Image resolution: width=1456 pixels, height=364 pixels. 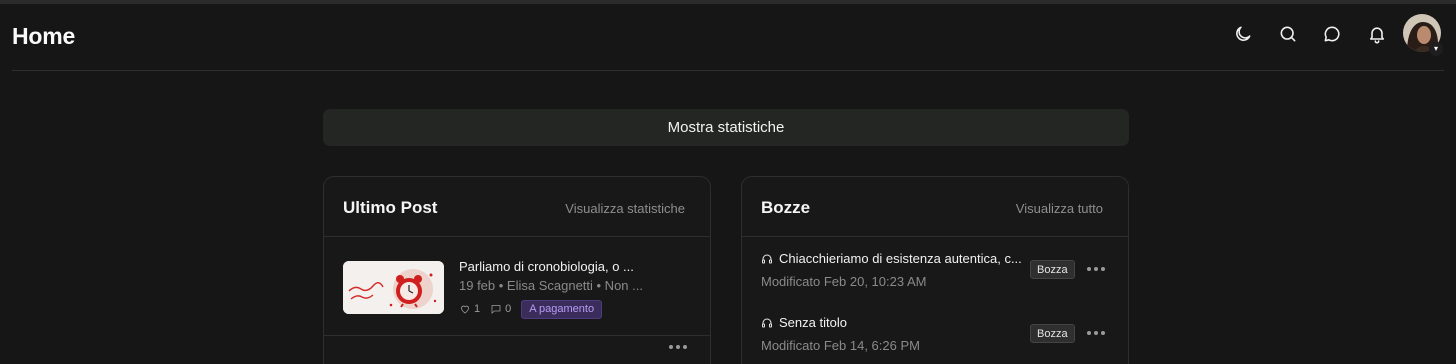 What do you see at coordinates (465, 309) in the screenshot?
I see `heart-icon` at bounding box center [465, 309].